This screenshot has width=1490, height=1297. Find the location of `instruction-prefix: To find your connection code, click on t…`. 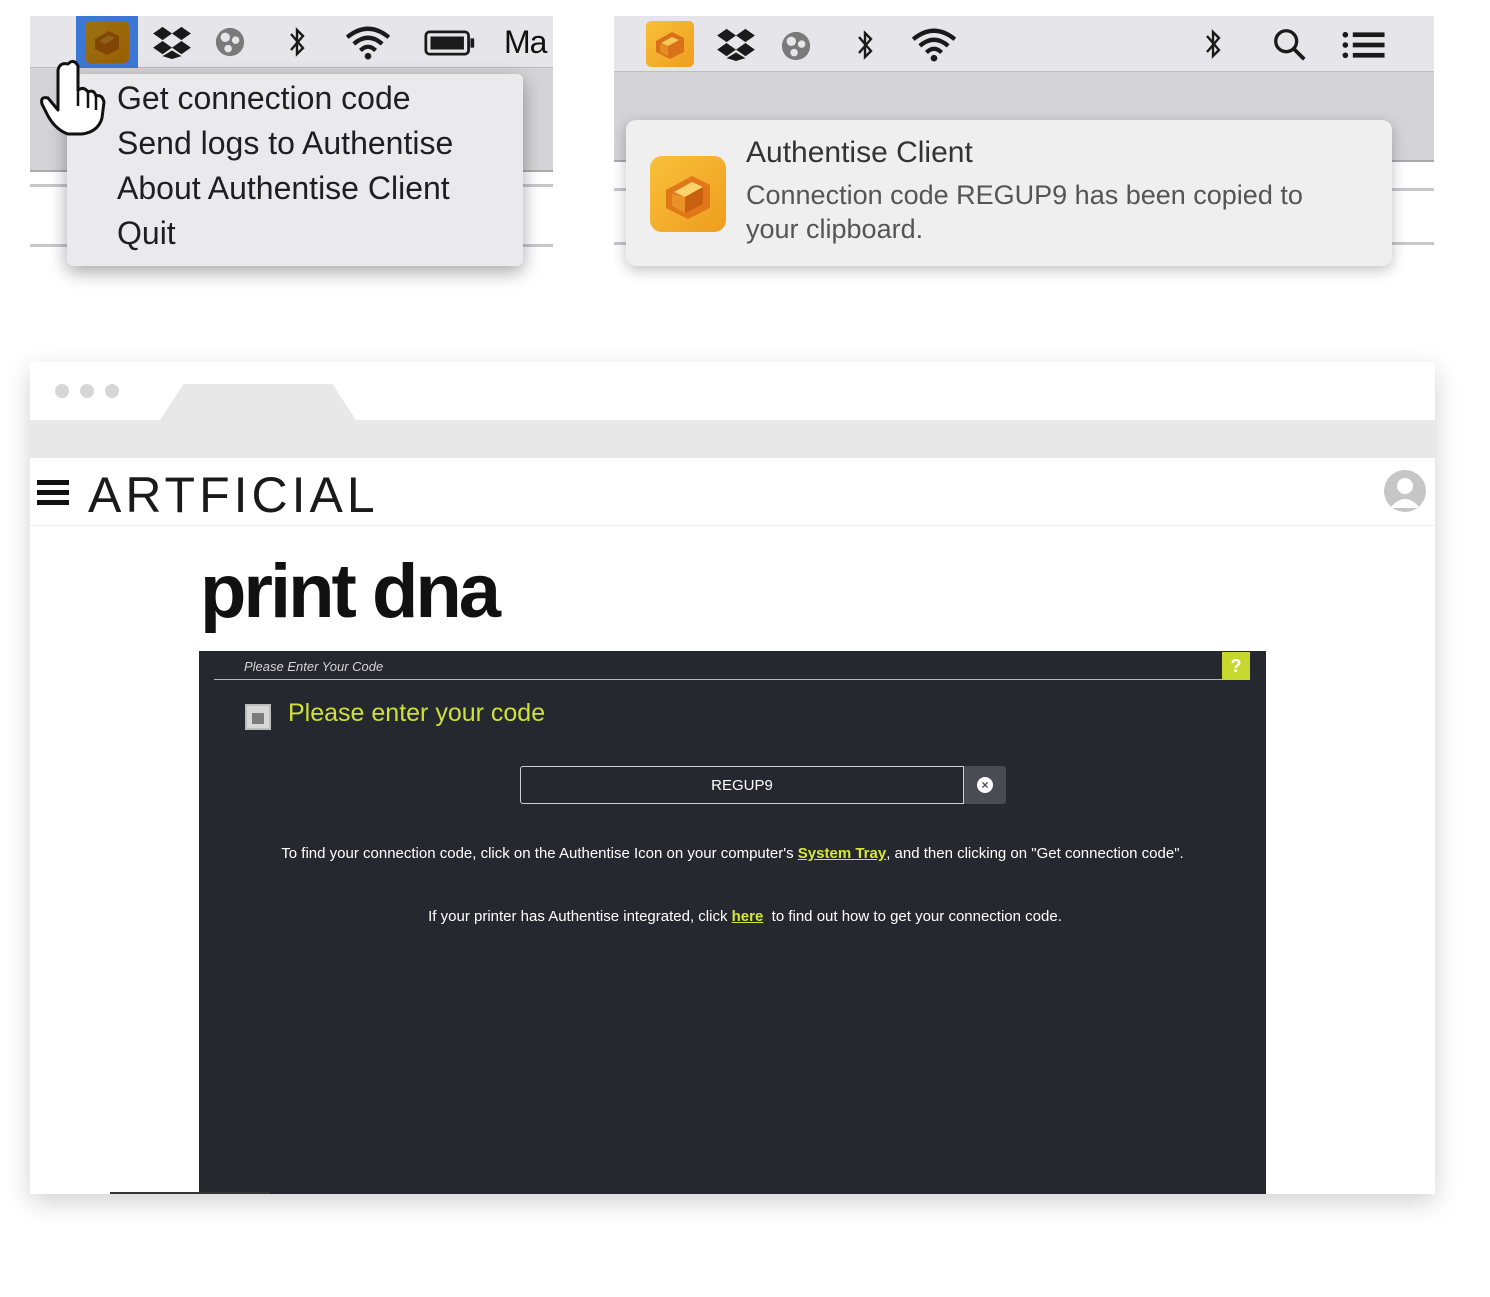

instruction-prefix: To find your connection code, click on t… is located at coordinates (539, 853).